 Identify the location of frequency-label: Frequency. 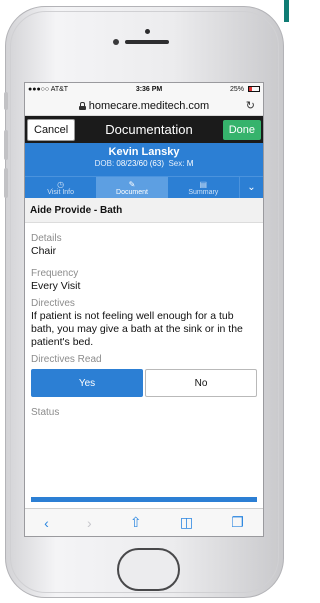
(55, 273).